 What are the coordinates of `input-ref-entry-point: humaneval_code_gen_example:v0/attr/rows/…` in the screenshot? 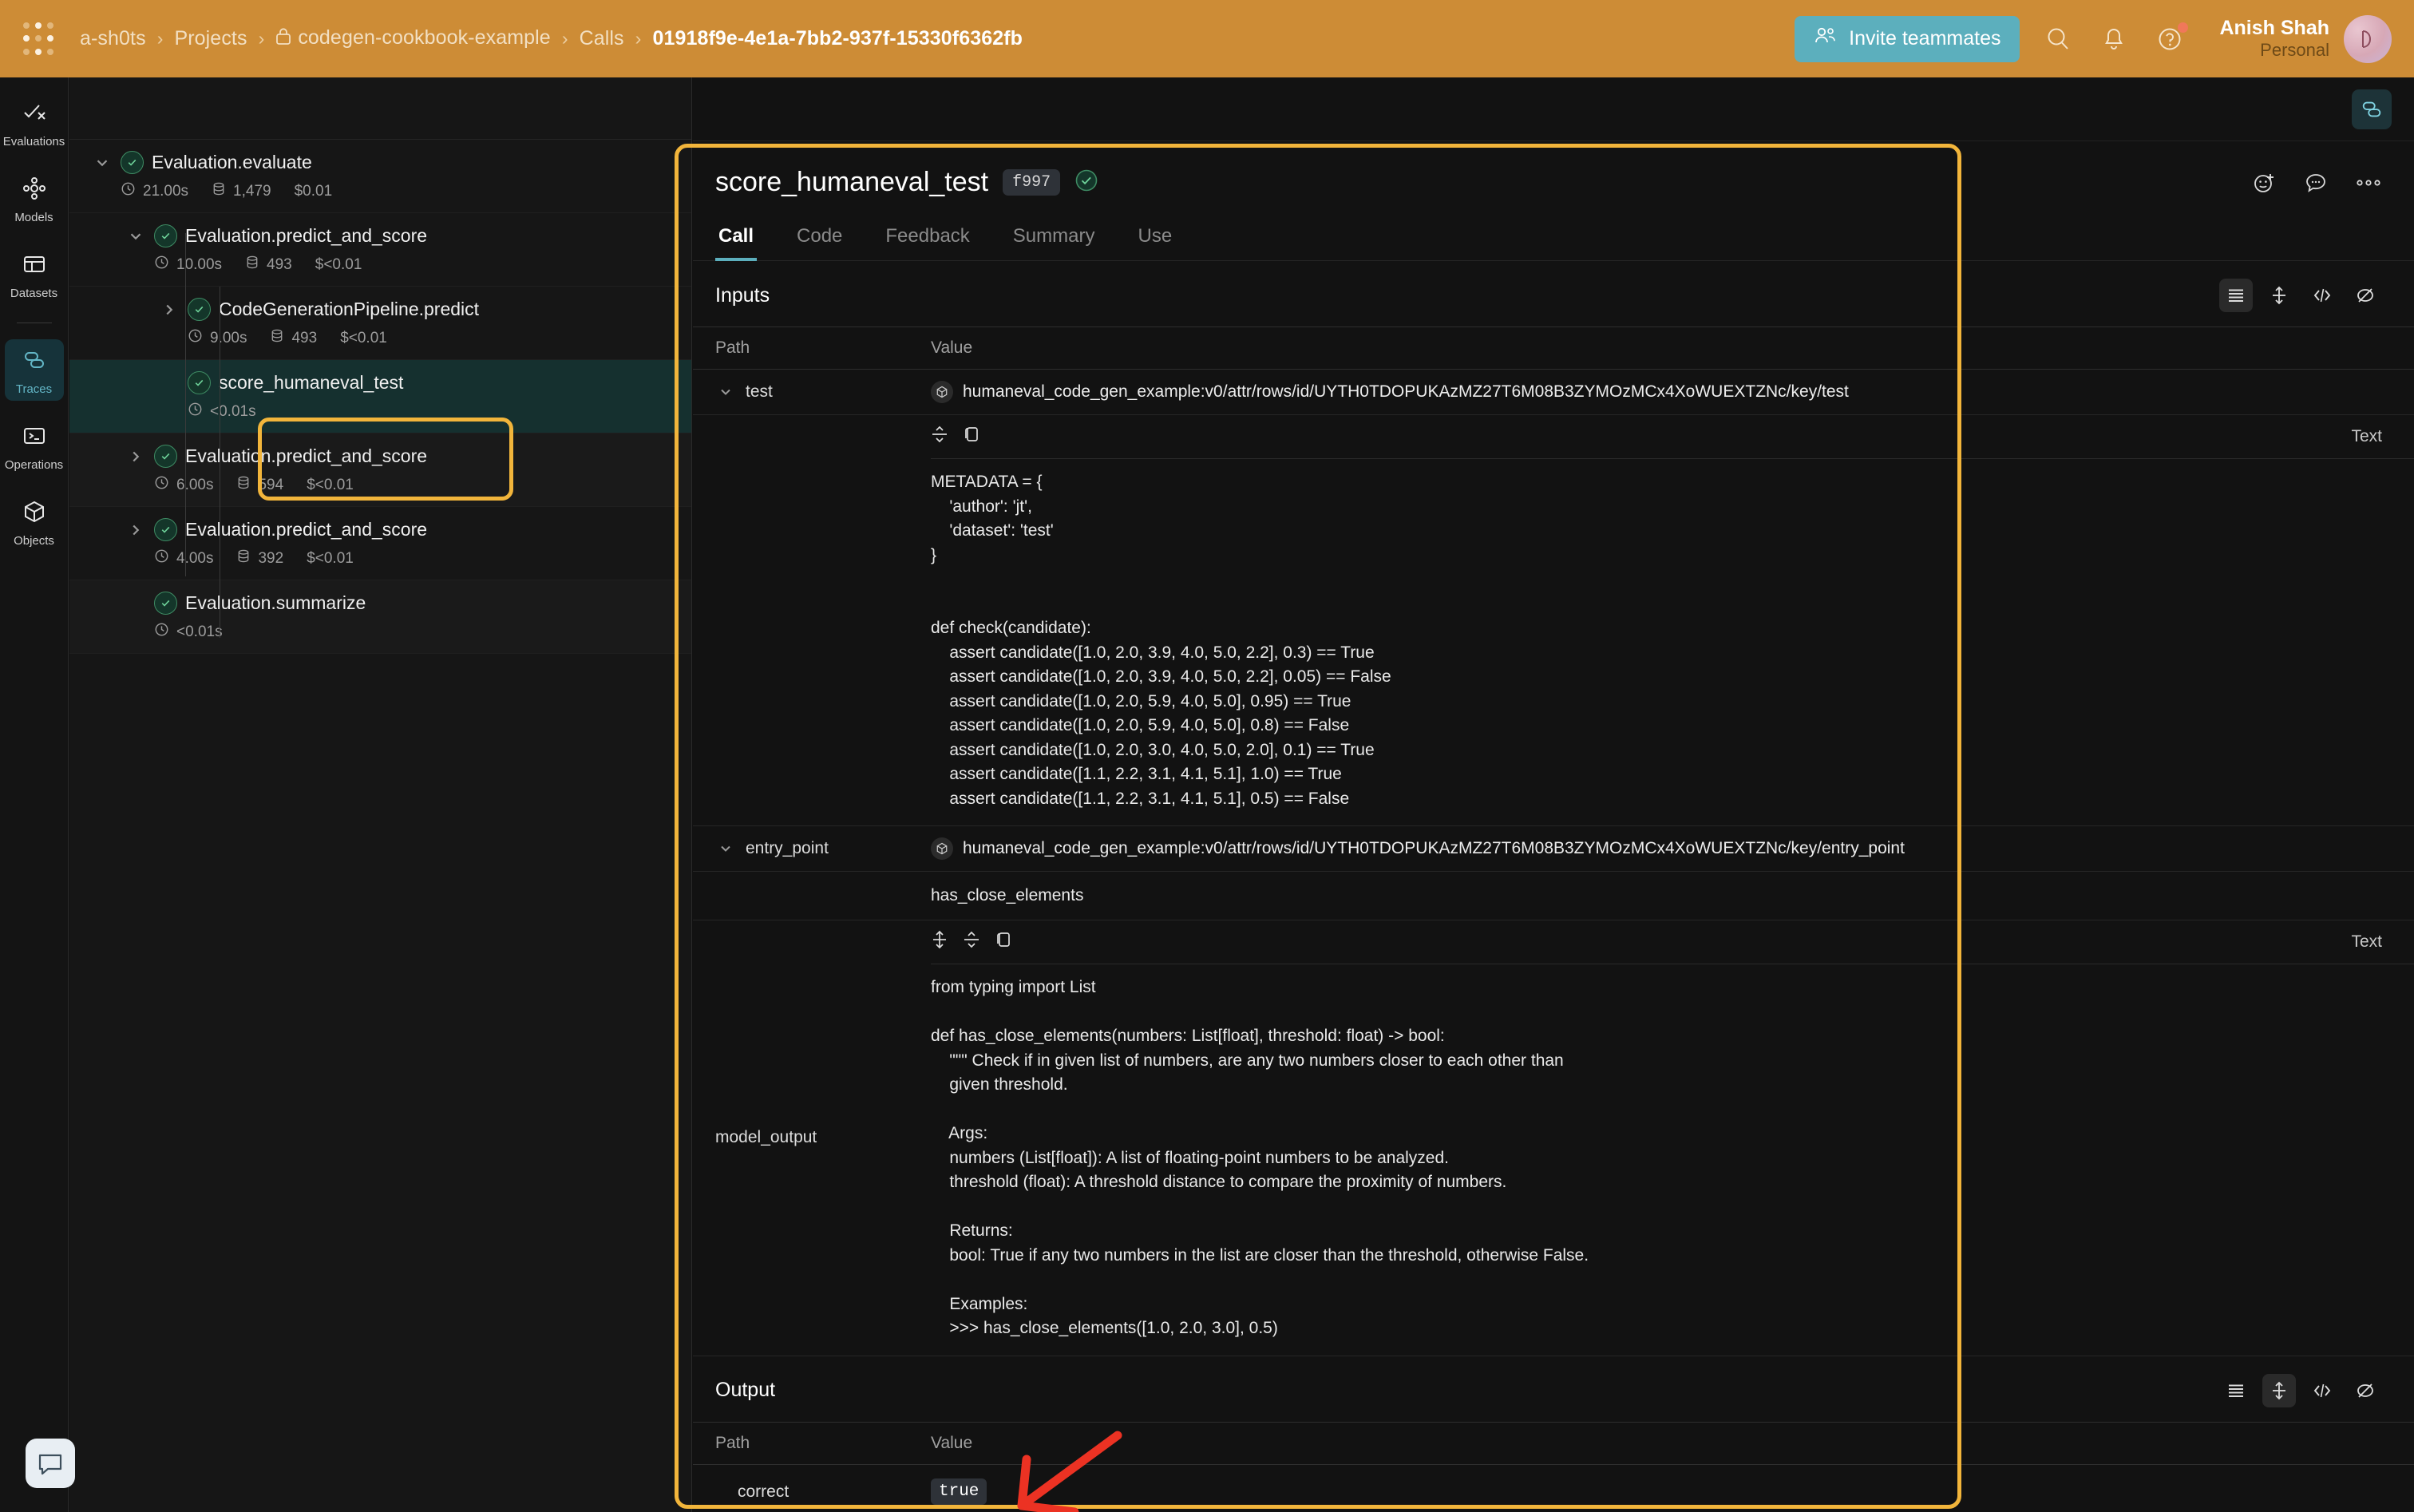 It's located at (1434, 848).